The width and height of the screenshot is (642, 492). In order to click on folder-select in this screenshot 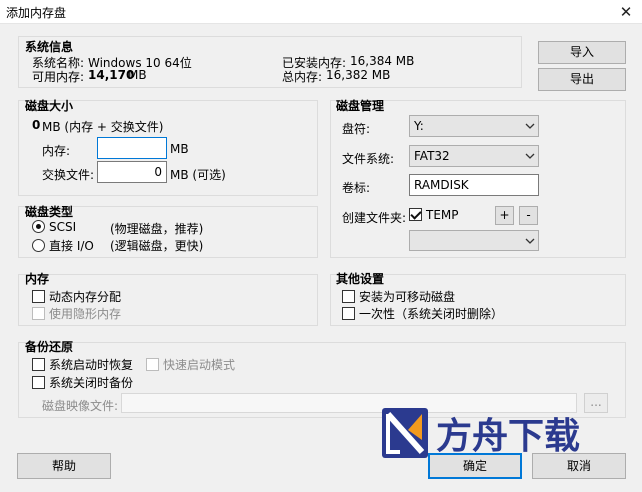, I will do `click(474, 240)`.